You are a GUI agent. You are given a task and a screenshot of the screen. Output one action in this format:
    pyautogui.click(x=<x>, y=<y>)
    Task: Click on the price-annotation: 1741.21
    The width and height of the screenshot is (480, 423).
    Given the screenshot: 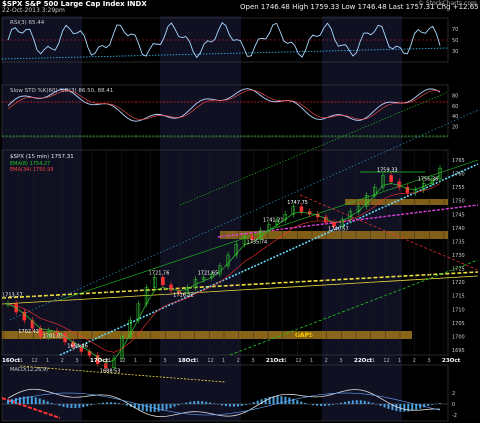 What is the action you would take?
    pyautogui.click(x=273, y=221)
    